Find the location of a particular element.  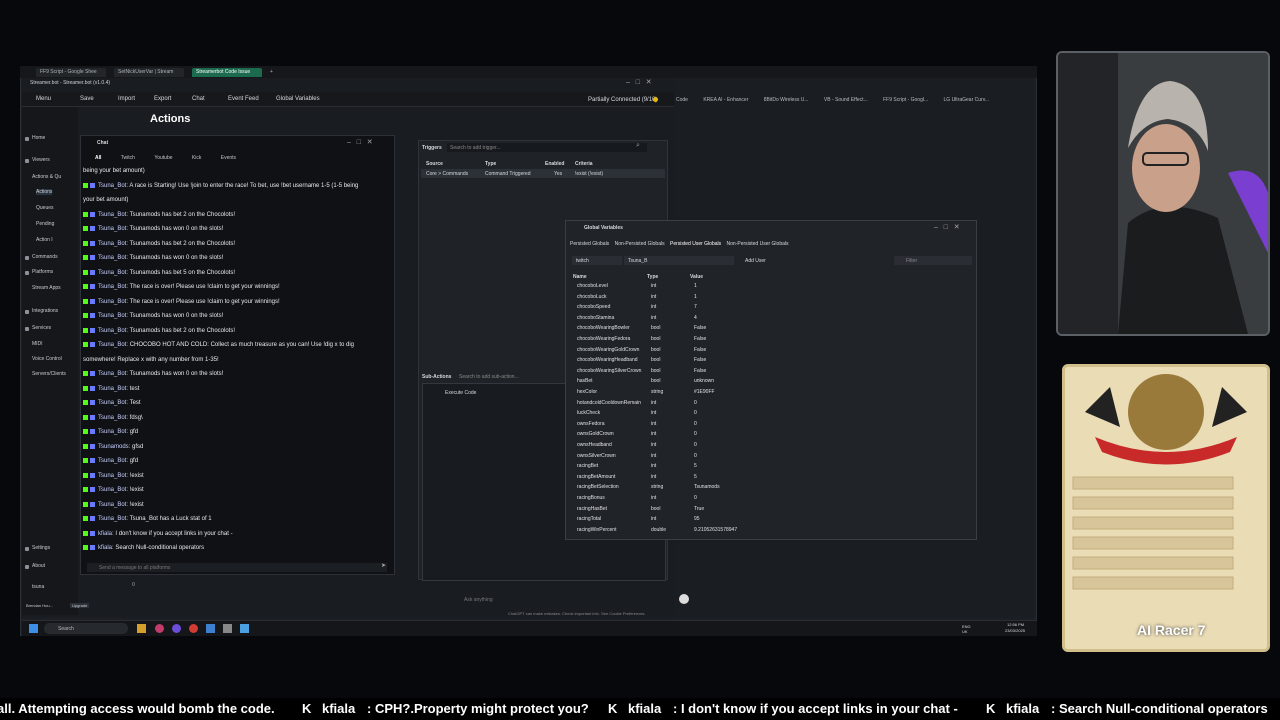

column-value: Value is located at coordinates (696, 277).